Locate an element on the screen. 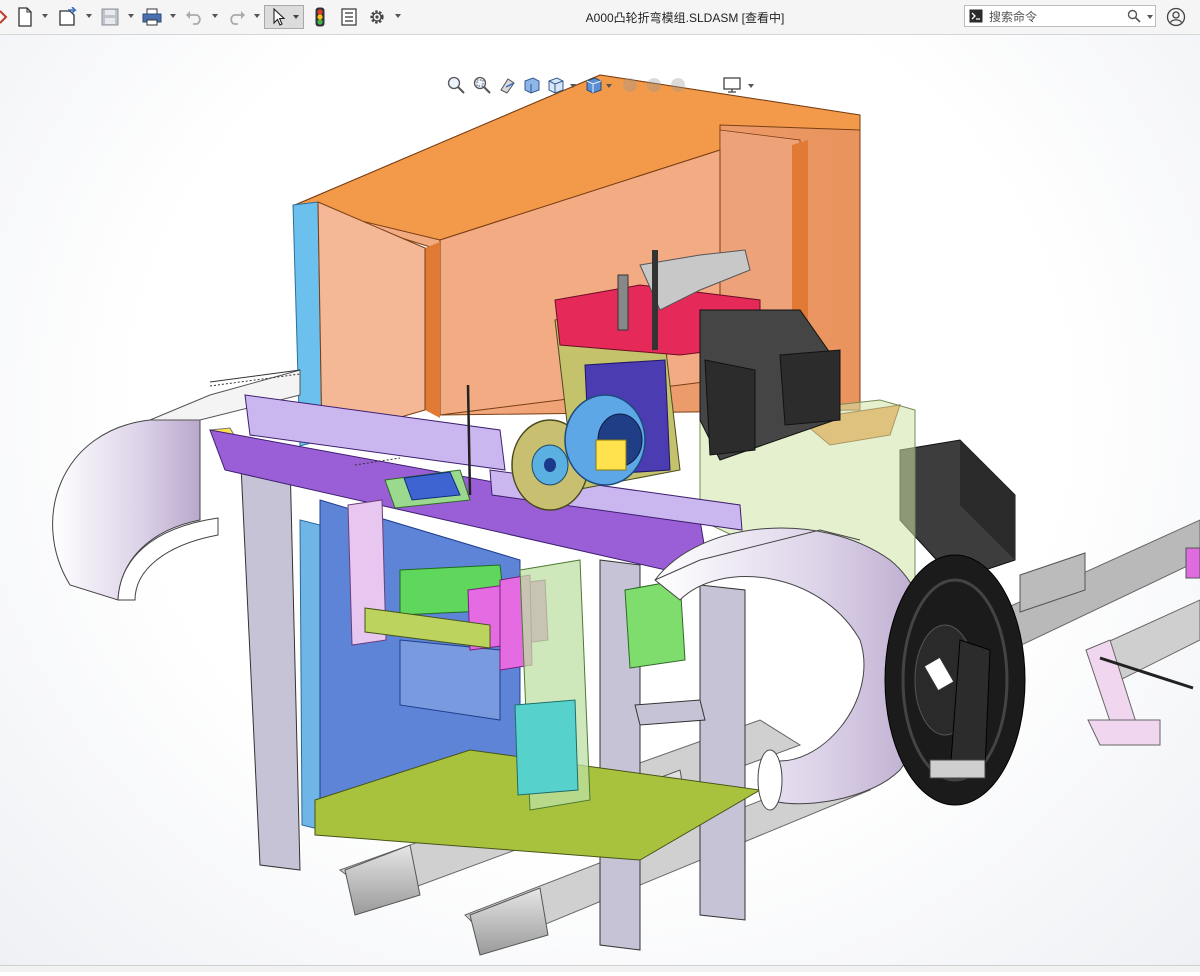 This screenshot has height=976, width=1200. hide-show-items-icon is located at coordinates (630, 85).